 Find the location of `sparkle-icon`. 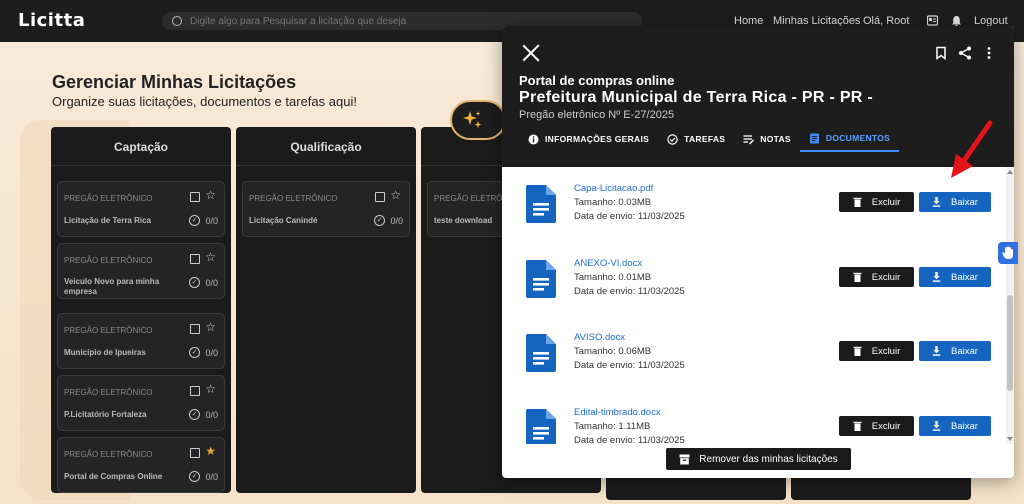

sparkle-icon is located at coordinates (472, 119).